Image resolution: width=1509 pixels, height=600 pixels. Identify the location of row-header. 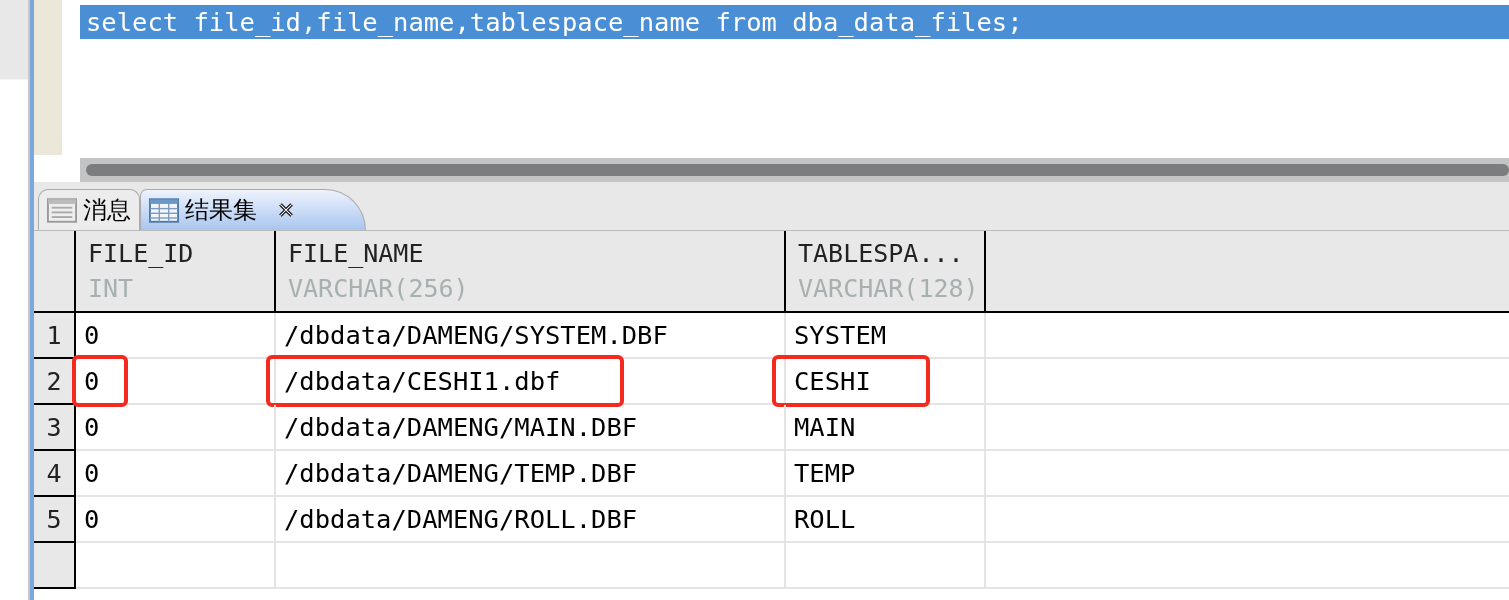
(55, 566).